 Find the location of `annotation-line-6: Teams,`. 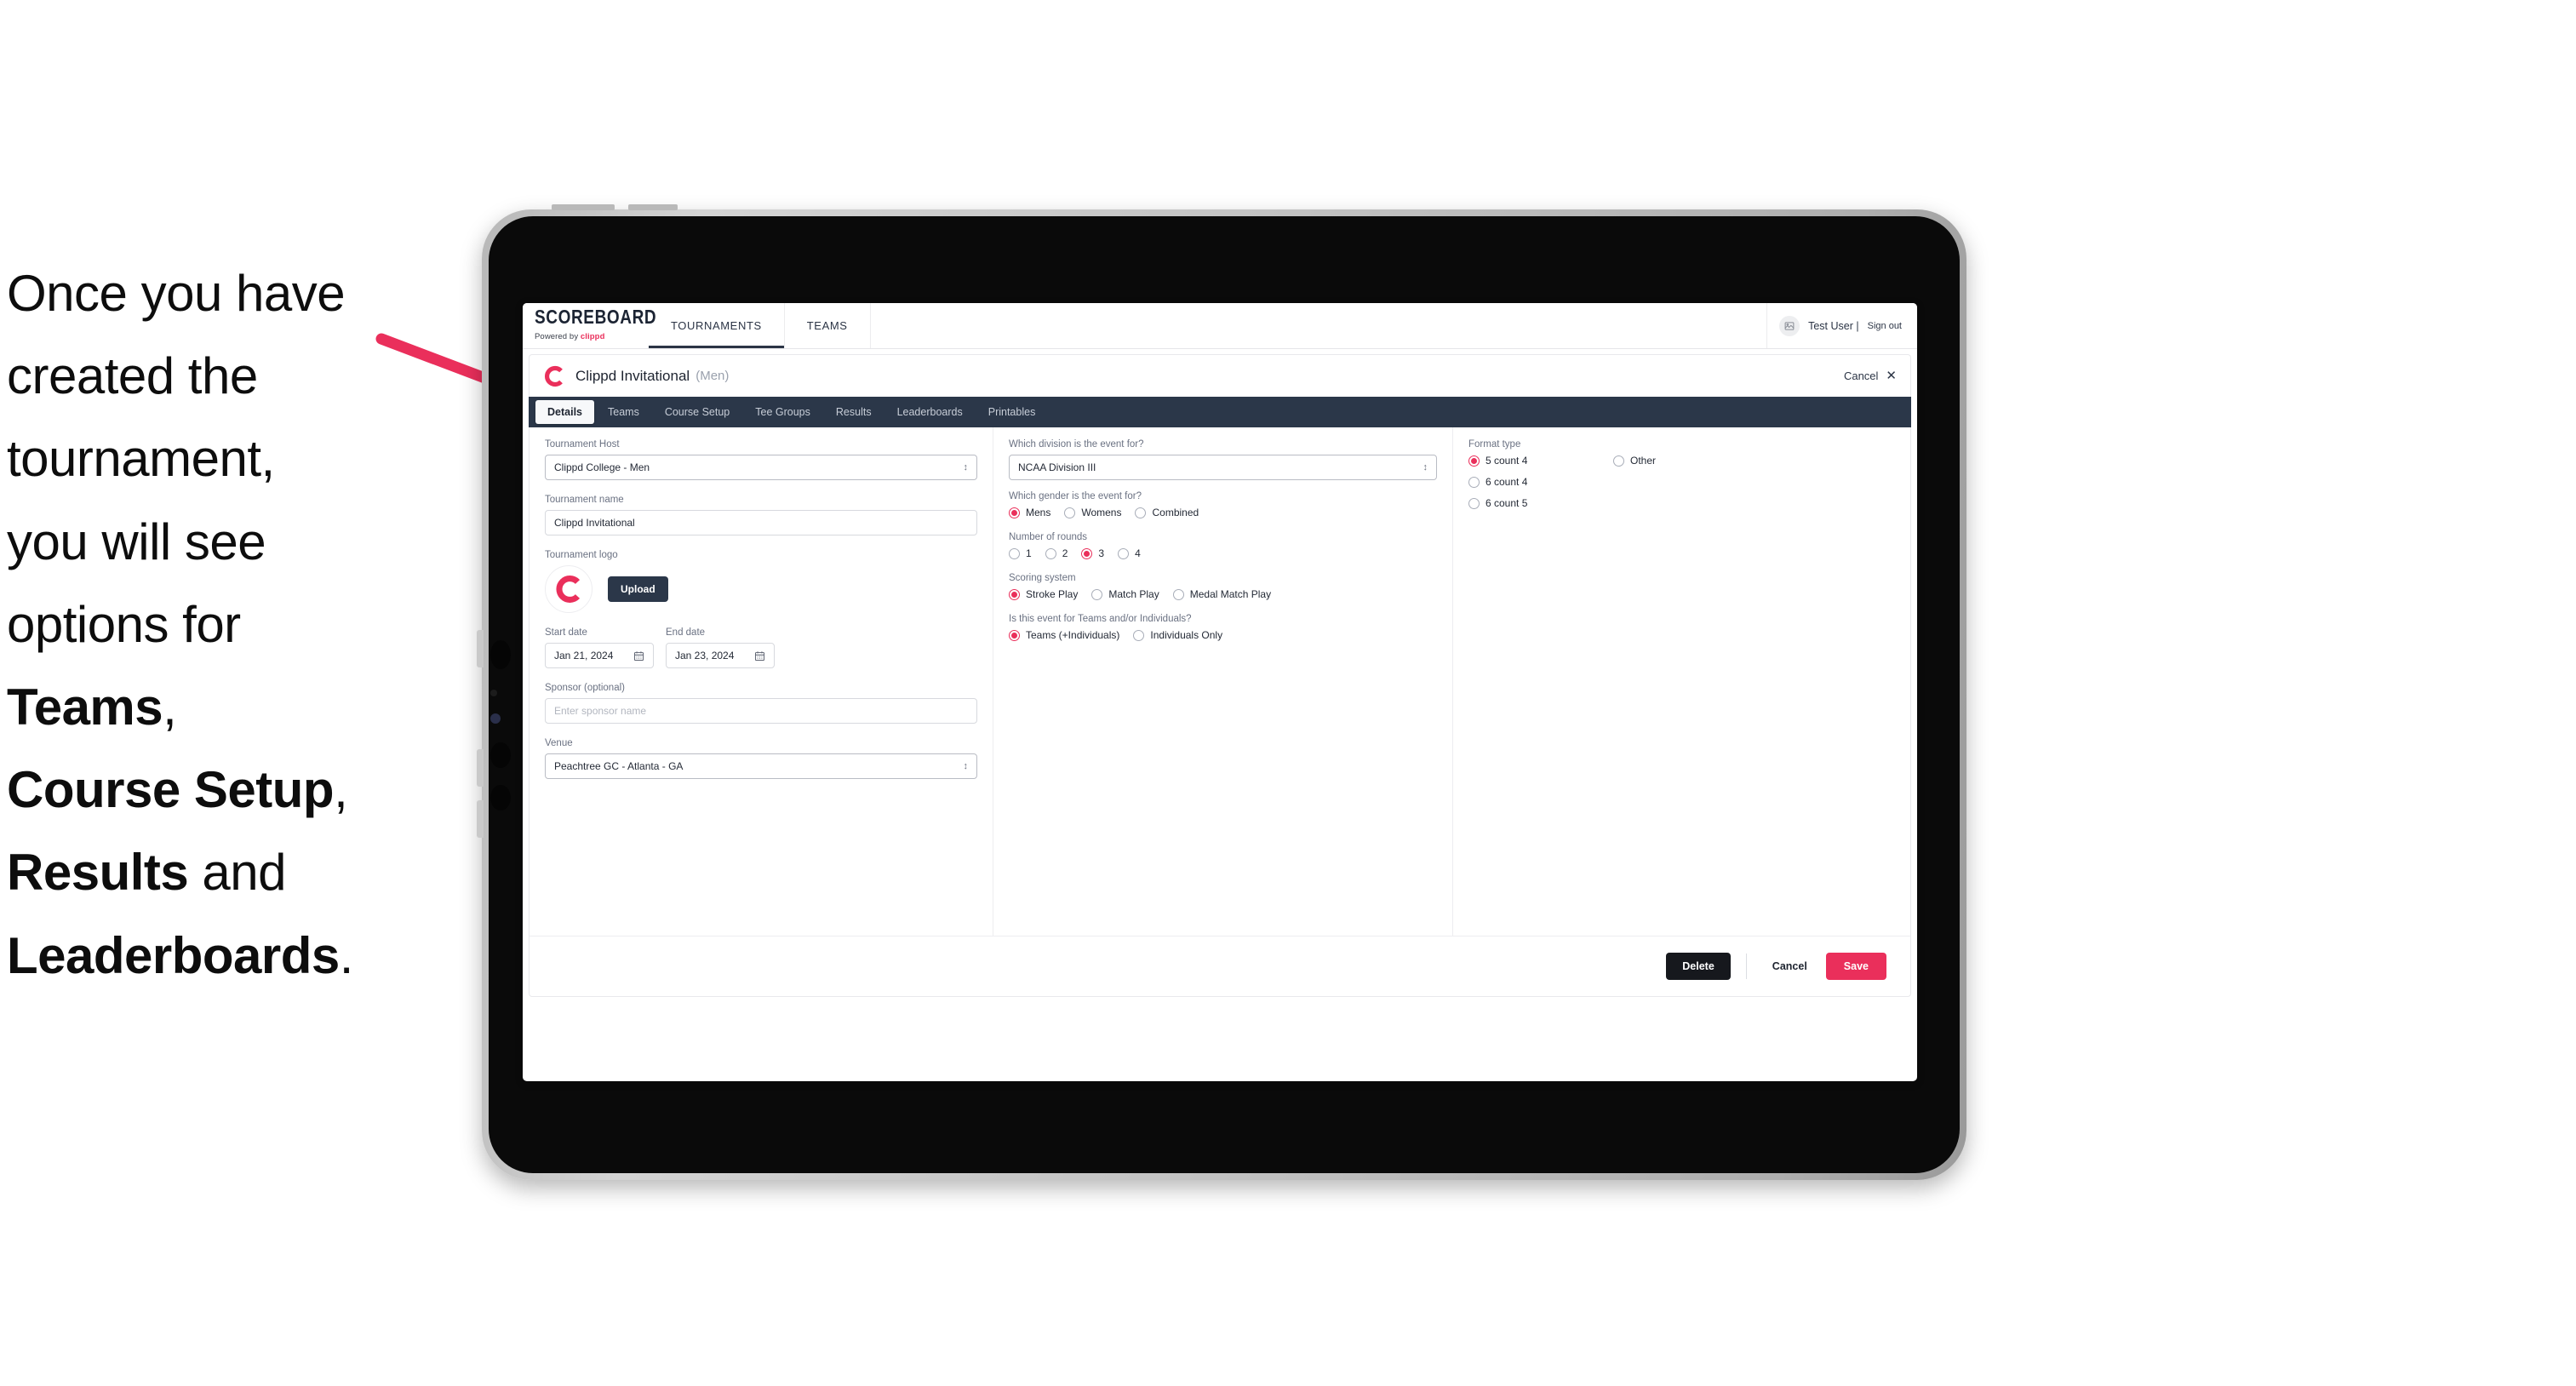

annotation-line-6: Teams, is located at coordinates (220, 707).